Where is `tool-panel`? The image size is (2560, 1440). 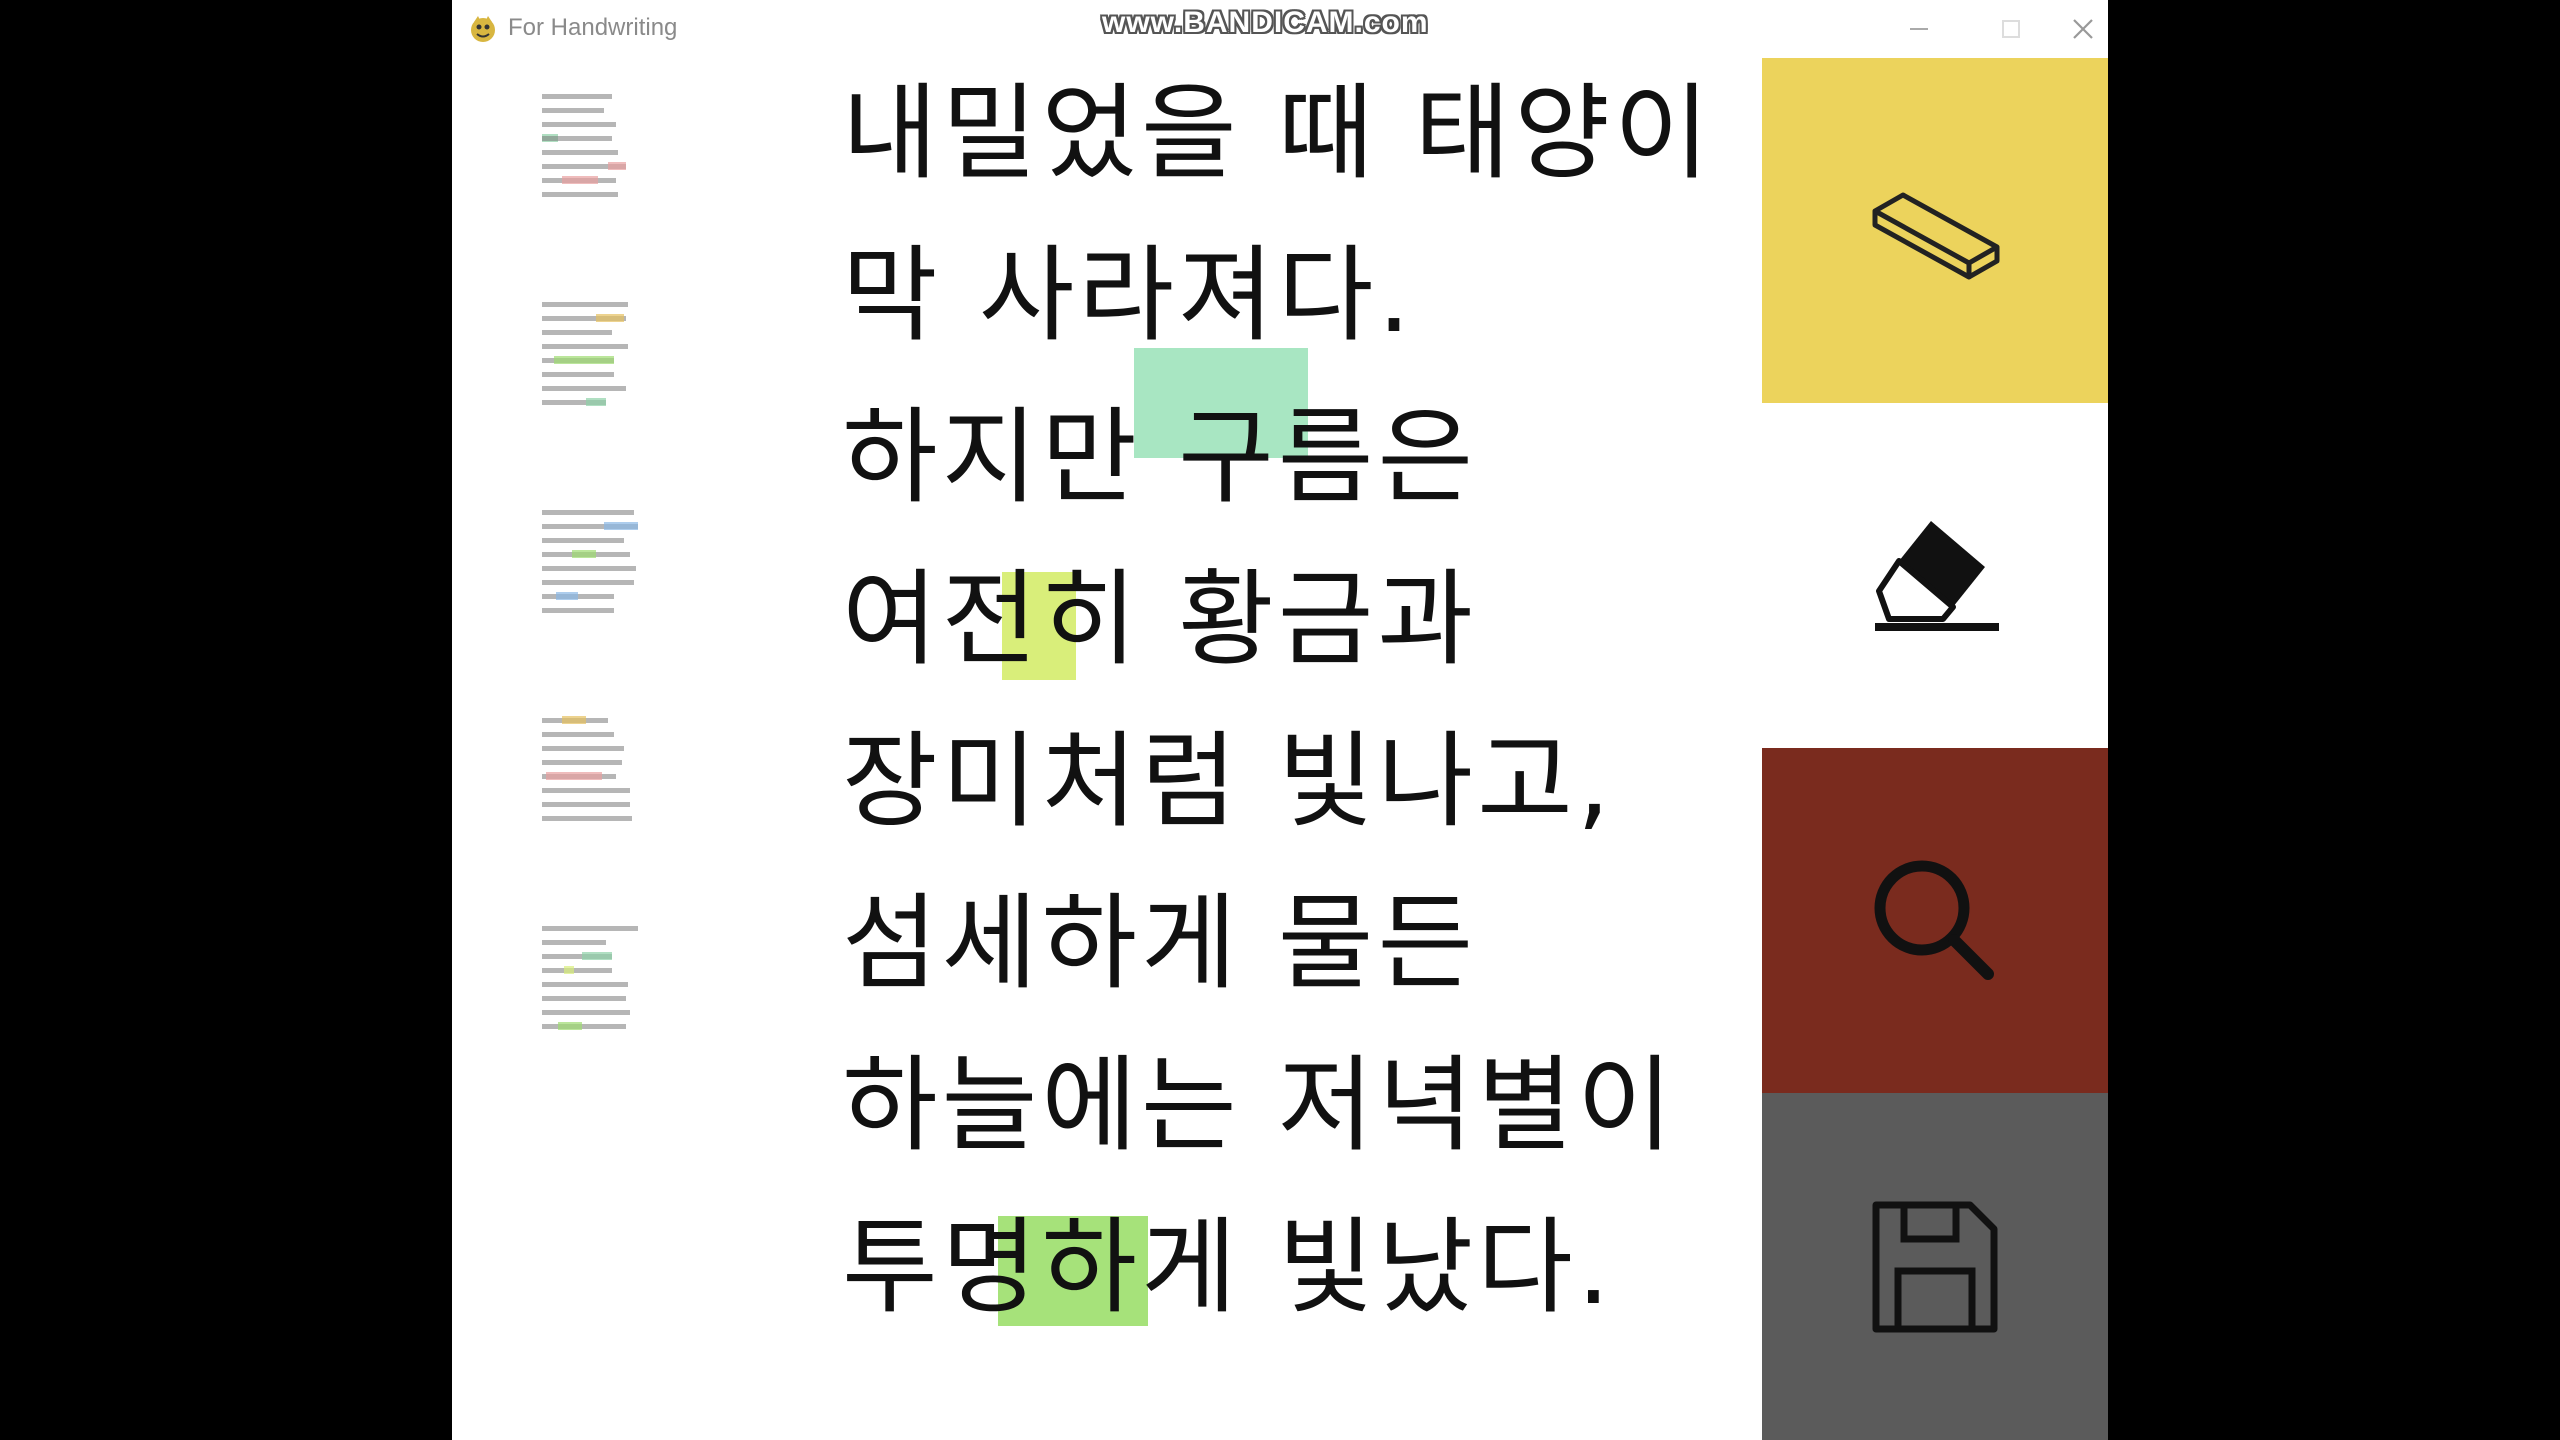 tool-panel is located at coordinates (1935, 749).